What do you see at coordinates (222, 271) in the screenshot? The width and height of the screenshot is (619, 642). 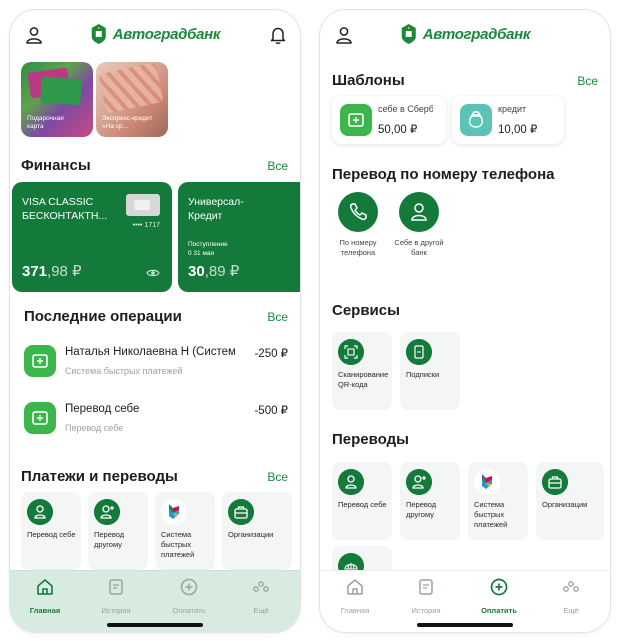 I see `balance-frac: ,89 ₽` at bounding box center [222, 271].